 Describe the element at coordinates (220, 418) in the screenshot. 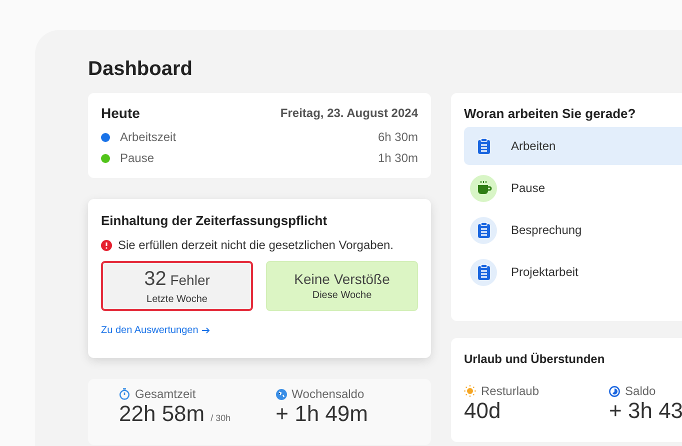

I see `stat-target: / 30h` at that location.